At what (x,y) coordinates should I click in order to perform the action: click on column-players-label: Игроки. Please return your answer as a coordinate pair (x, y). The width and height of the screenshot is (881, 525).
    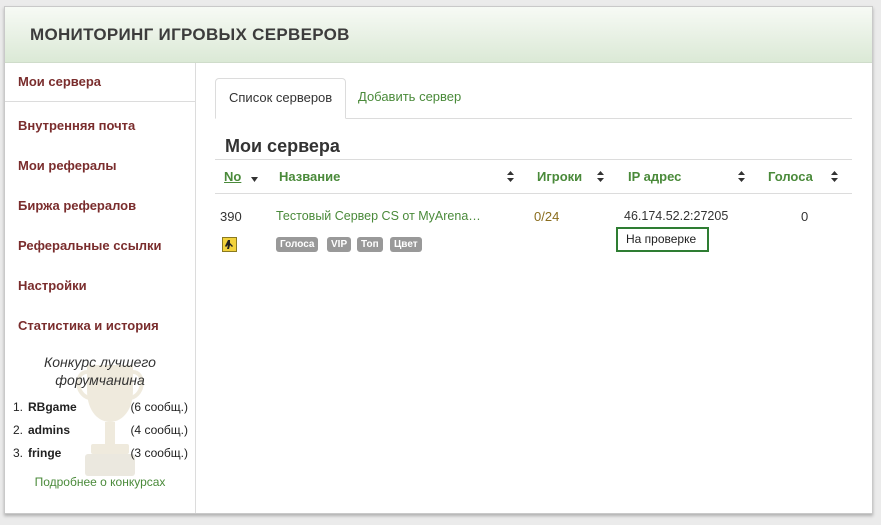
    Looking at the image, I should click on (560, 176).